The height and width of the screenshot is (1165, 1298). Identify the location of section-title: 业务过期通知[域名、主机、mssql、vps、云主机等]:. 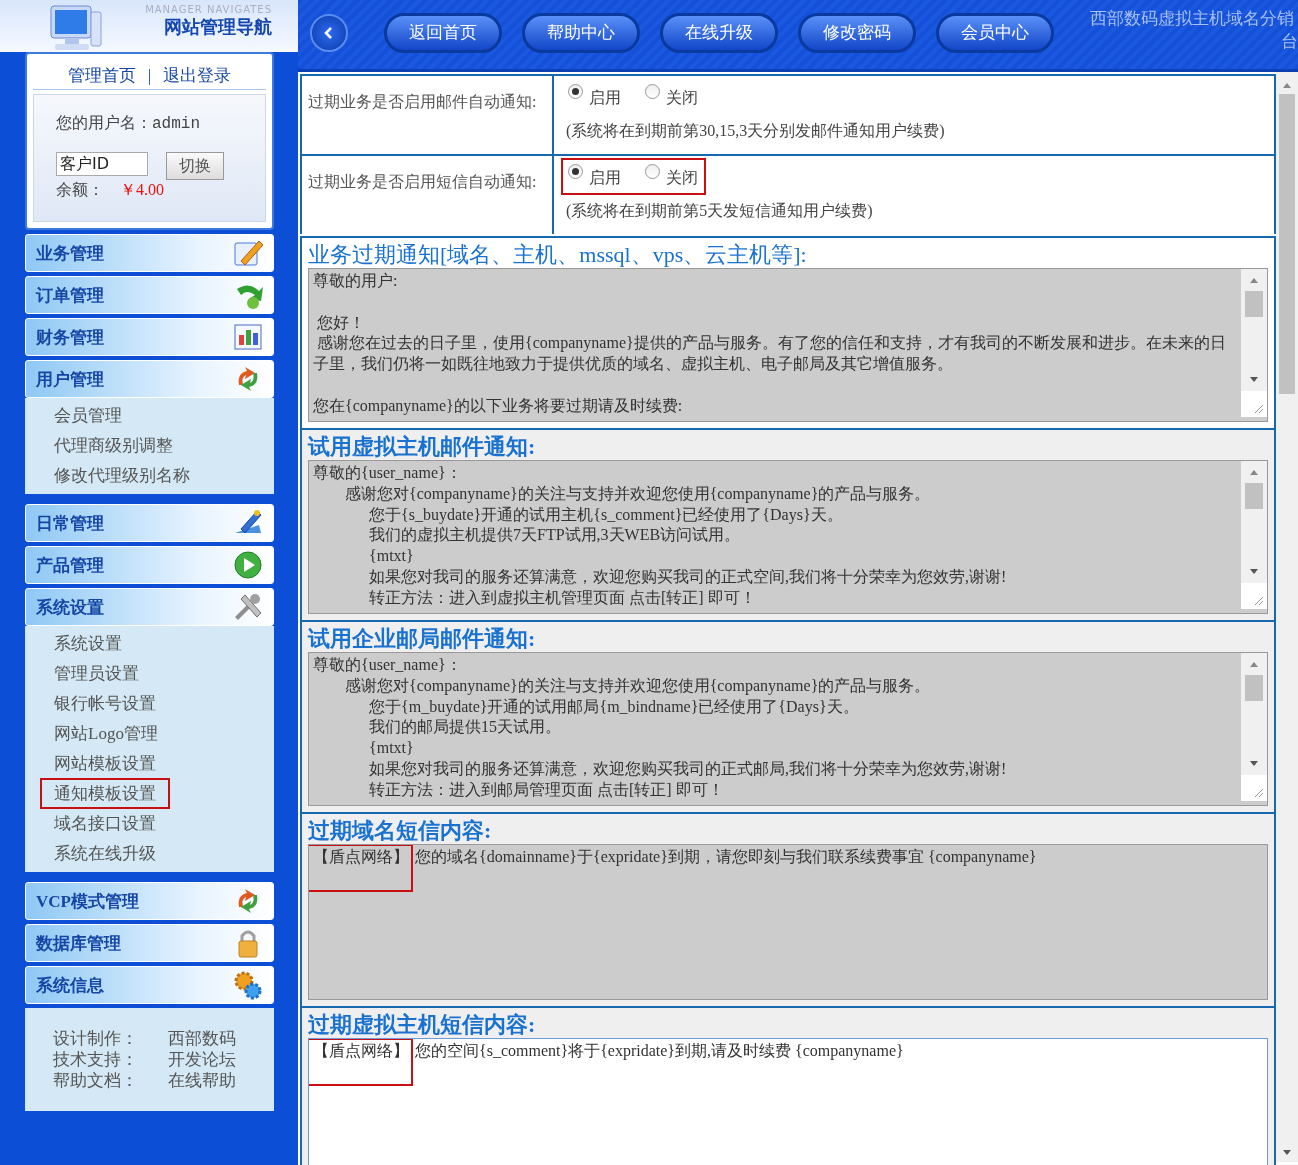
(558, 255).